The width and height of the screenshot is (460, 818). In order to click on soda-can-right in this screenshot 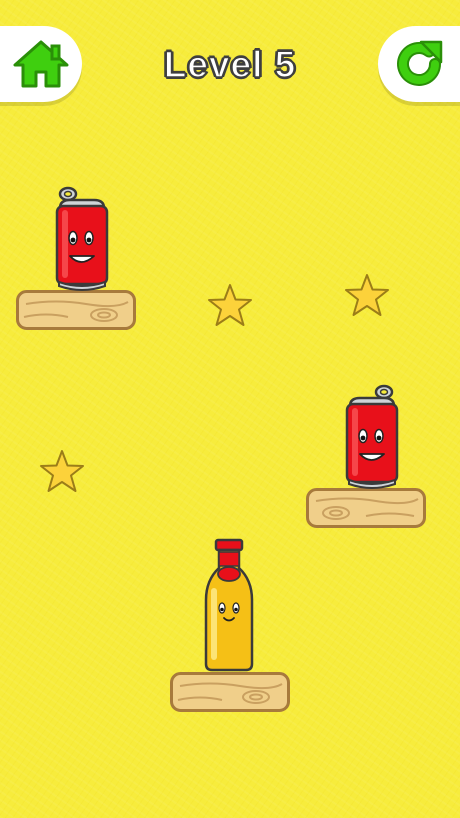, I will do `click(372, 436)`.